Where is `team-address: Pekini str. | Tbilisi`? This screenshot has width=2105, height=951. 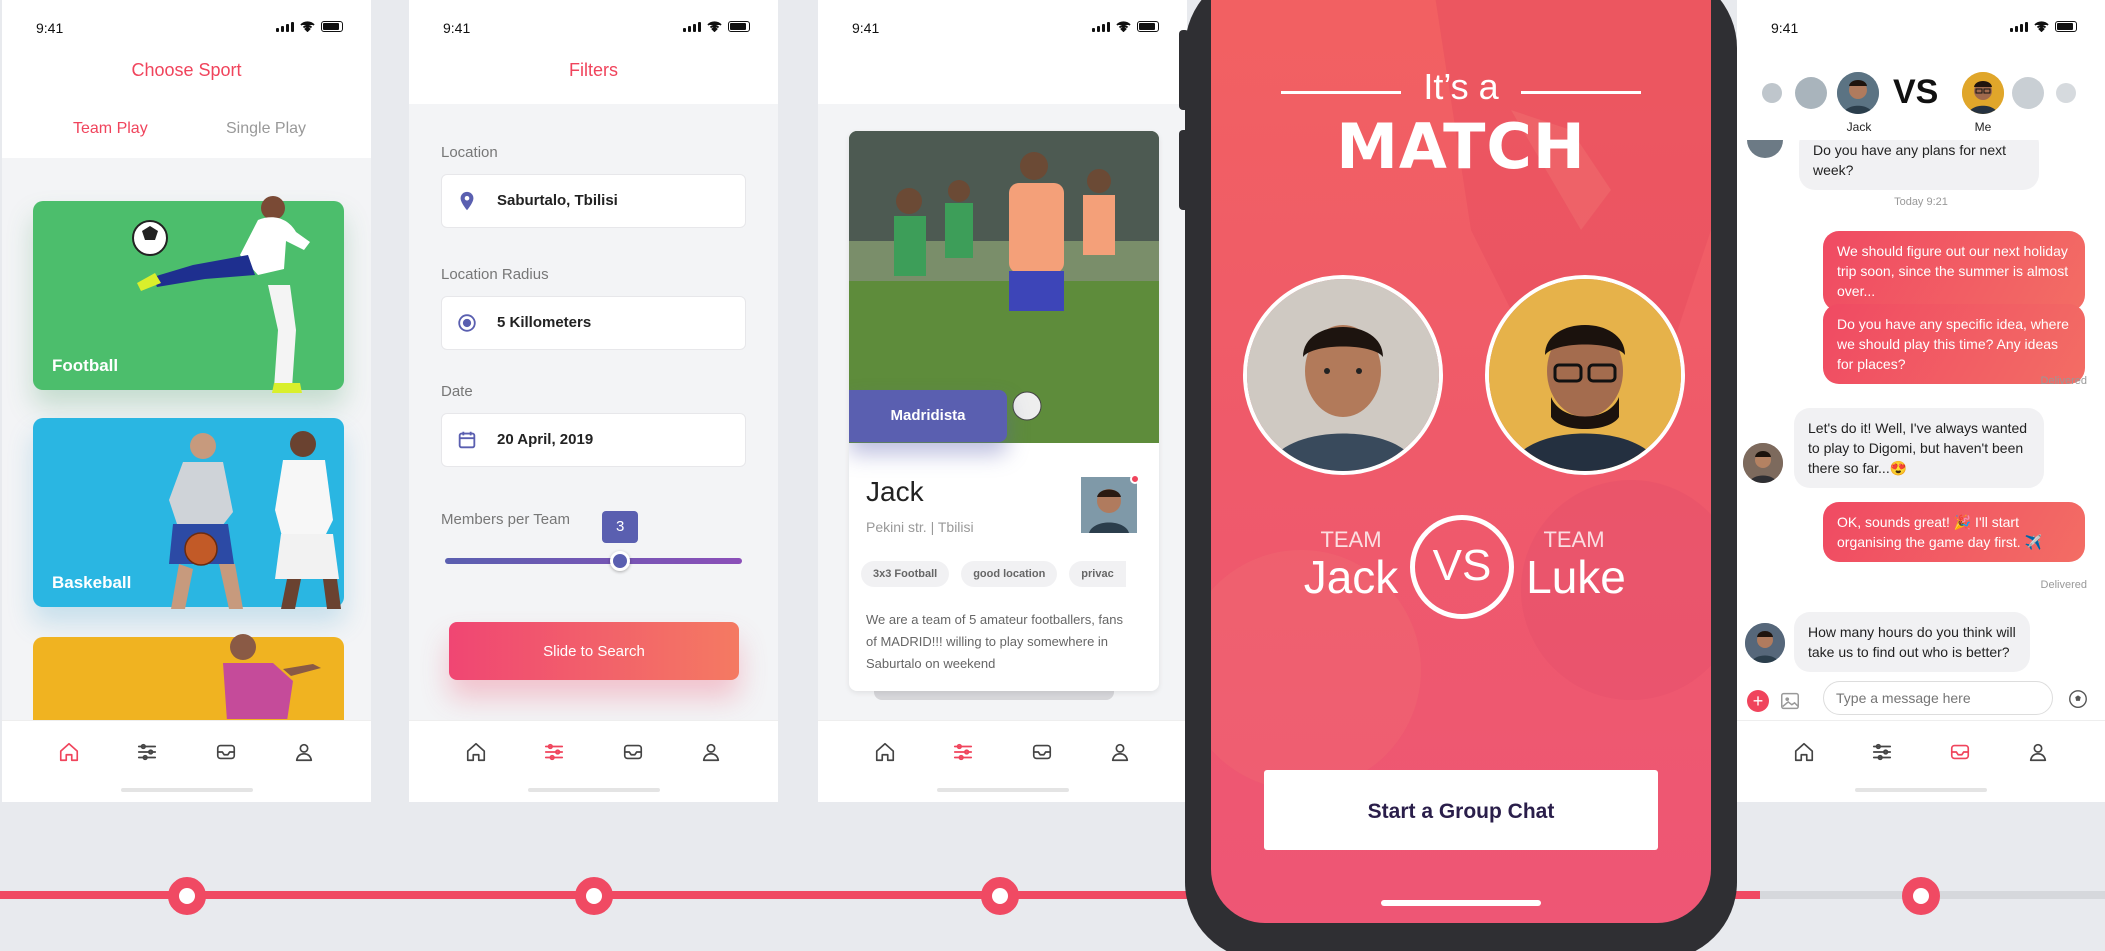
team-address: Pekini str. | Tbilisi is located at coordinates (920, 527).